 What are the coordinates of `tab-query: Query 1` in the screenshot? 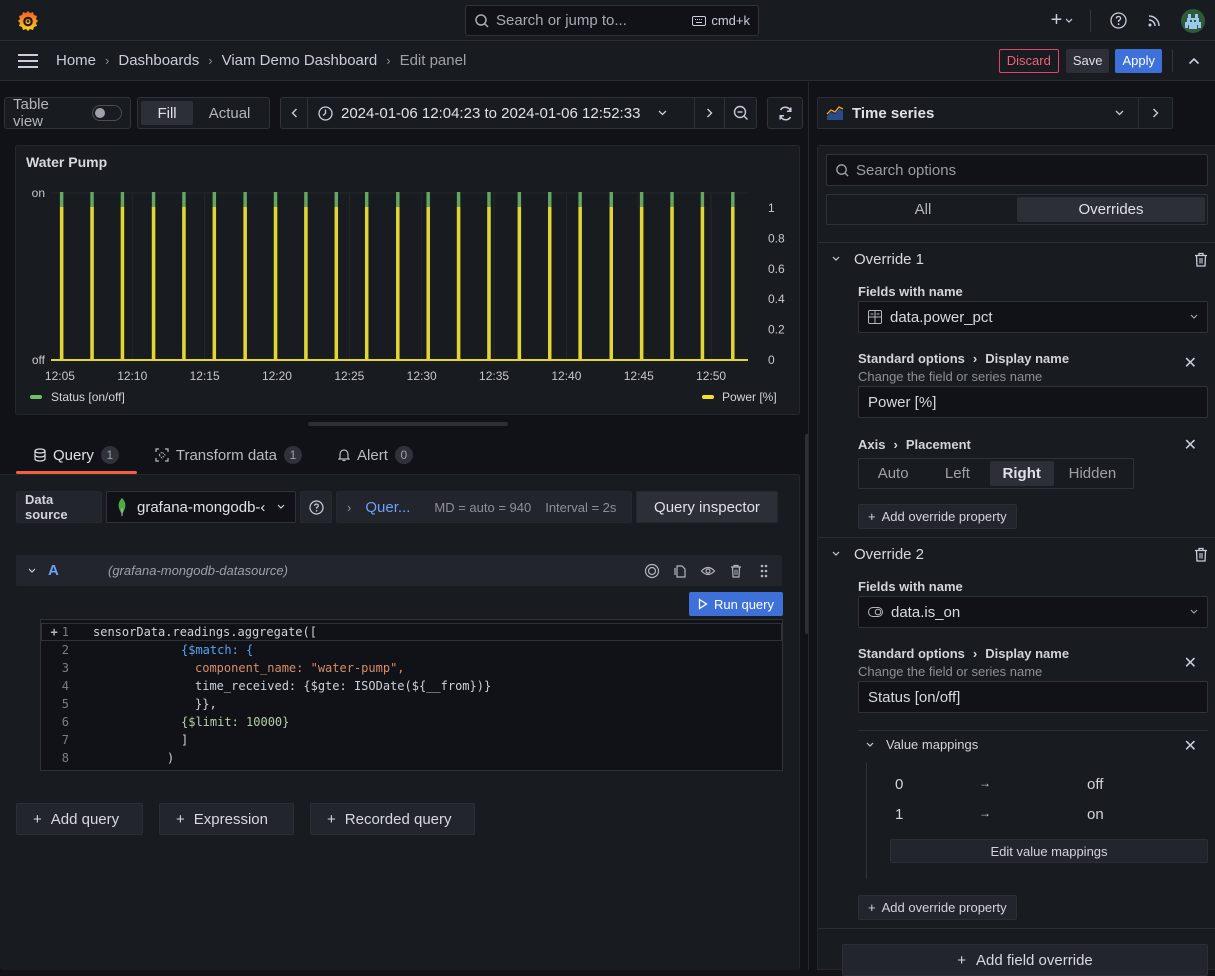 It's located at (76, 455).